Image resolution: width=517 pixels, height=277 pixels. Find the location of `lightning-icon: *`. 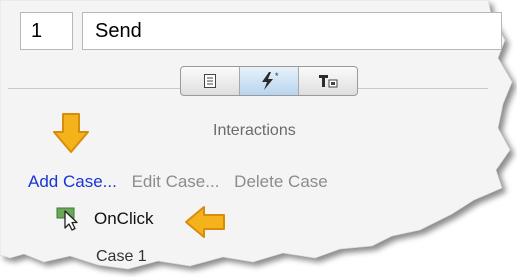

lightning-icon: * is located at coordinates (270, 80).